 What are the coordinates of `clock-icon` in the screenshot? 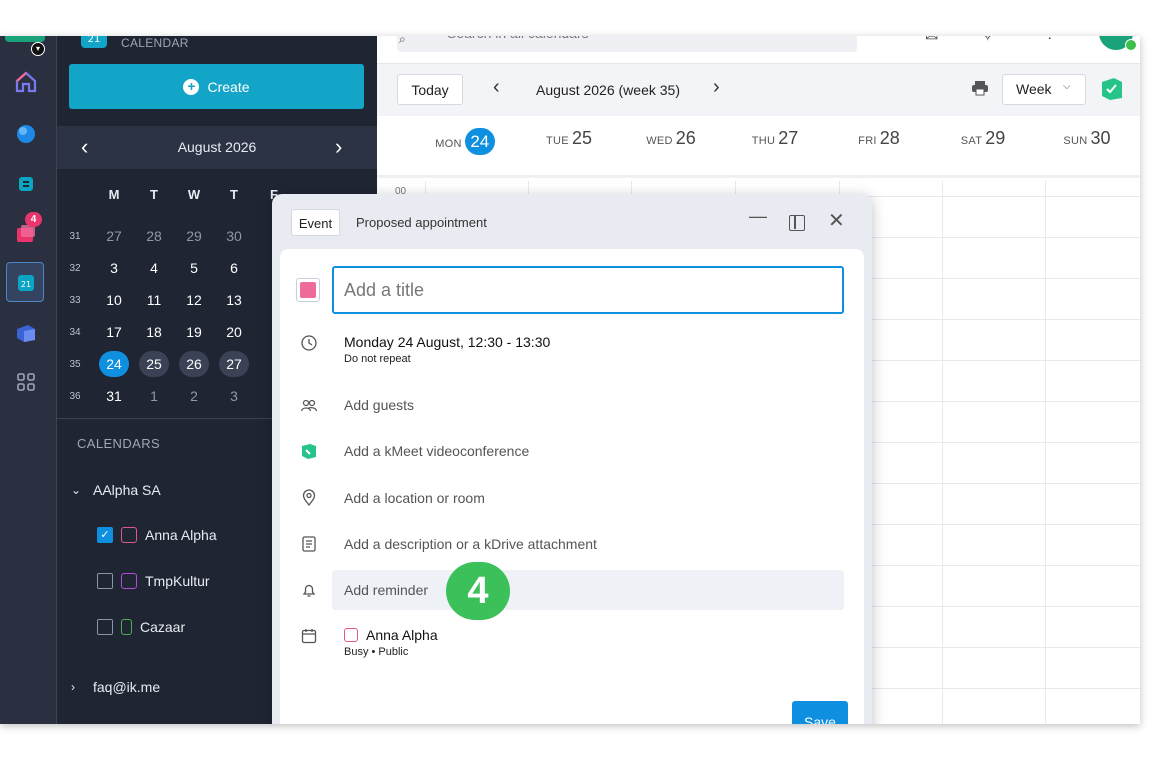 It's located at (309, 343).